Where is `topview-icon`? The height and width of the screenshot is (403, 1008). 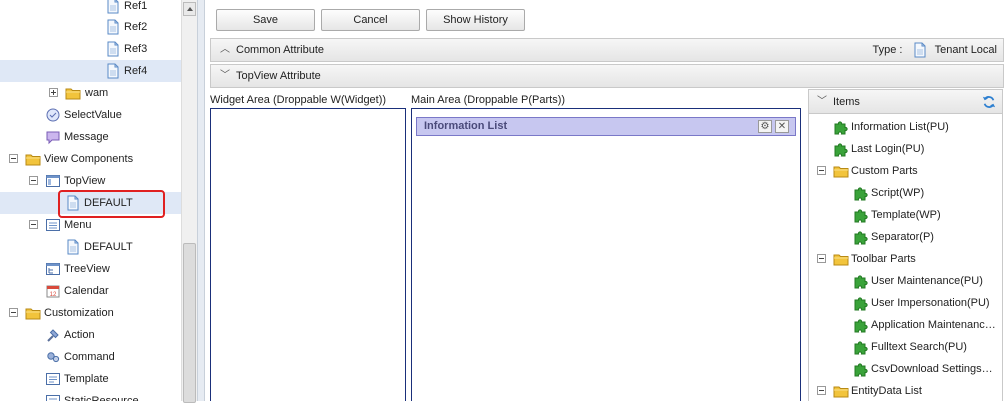
topview-icon is located at coordinates (53, 181).